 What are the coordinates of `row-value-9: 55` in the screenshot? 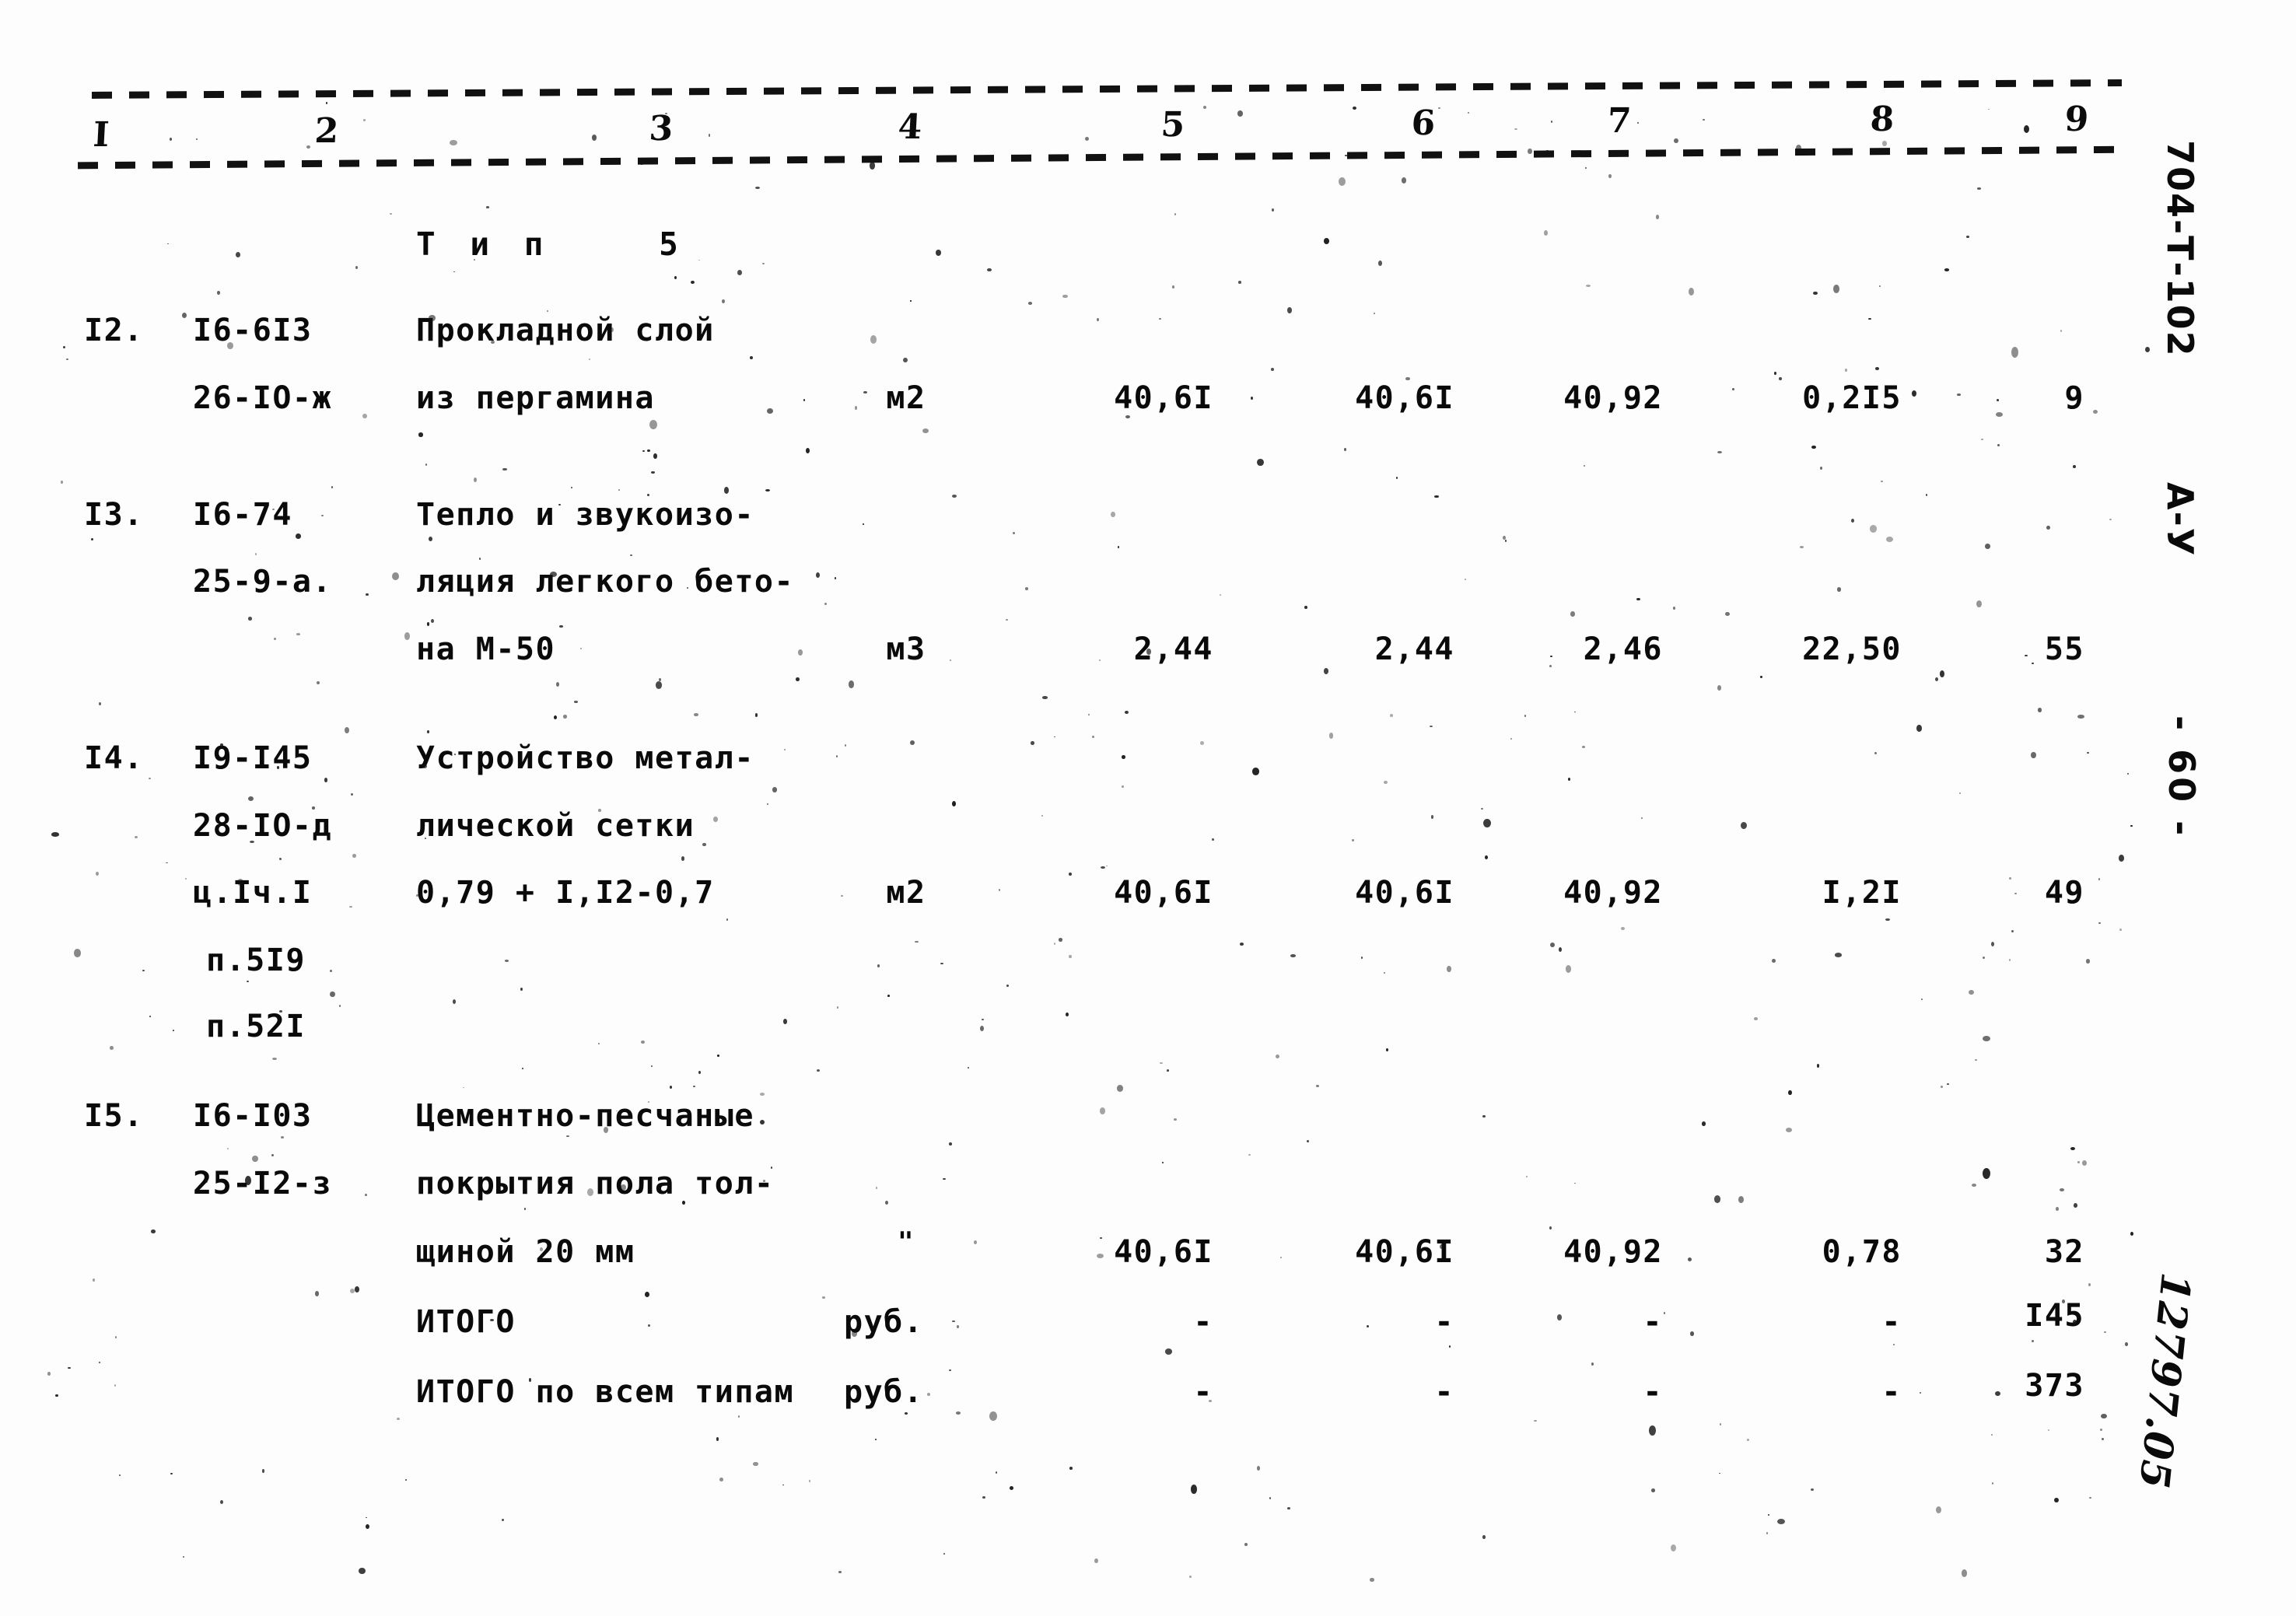 It's located at (2064, 649).